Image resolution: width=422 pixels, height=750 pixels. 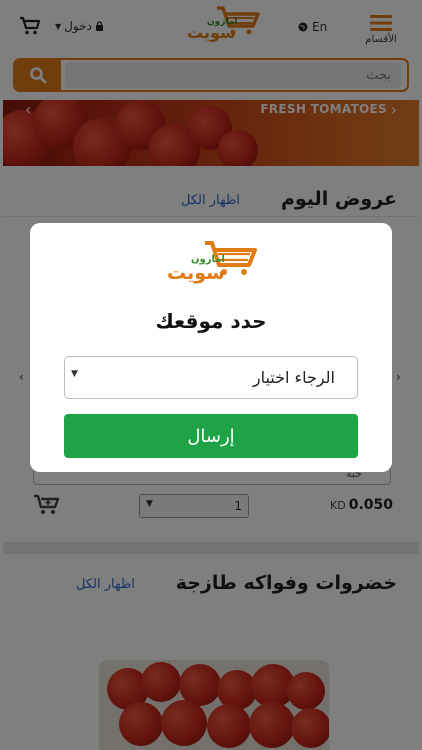 What do you see at coordinates (196, 273) in the screenshot?
I see `modal-logo-text-bottom: سويت` at bounding box center [196, 273].